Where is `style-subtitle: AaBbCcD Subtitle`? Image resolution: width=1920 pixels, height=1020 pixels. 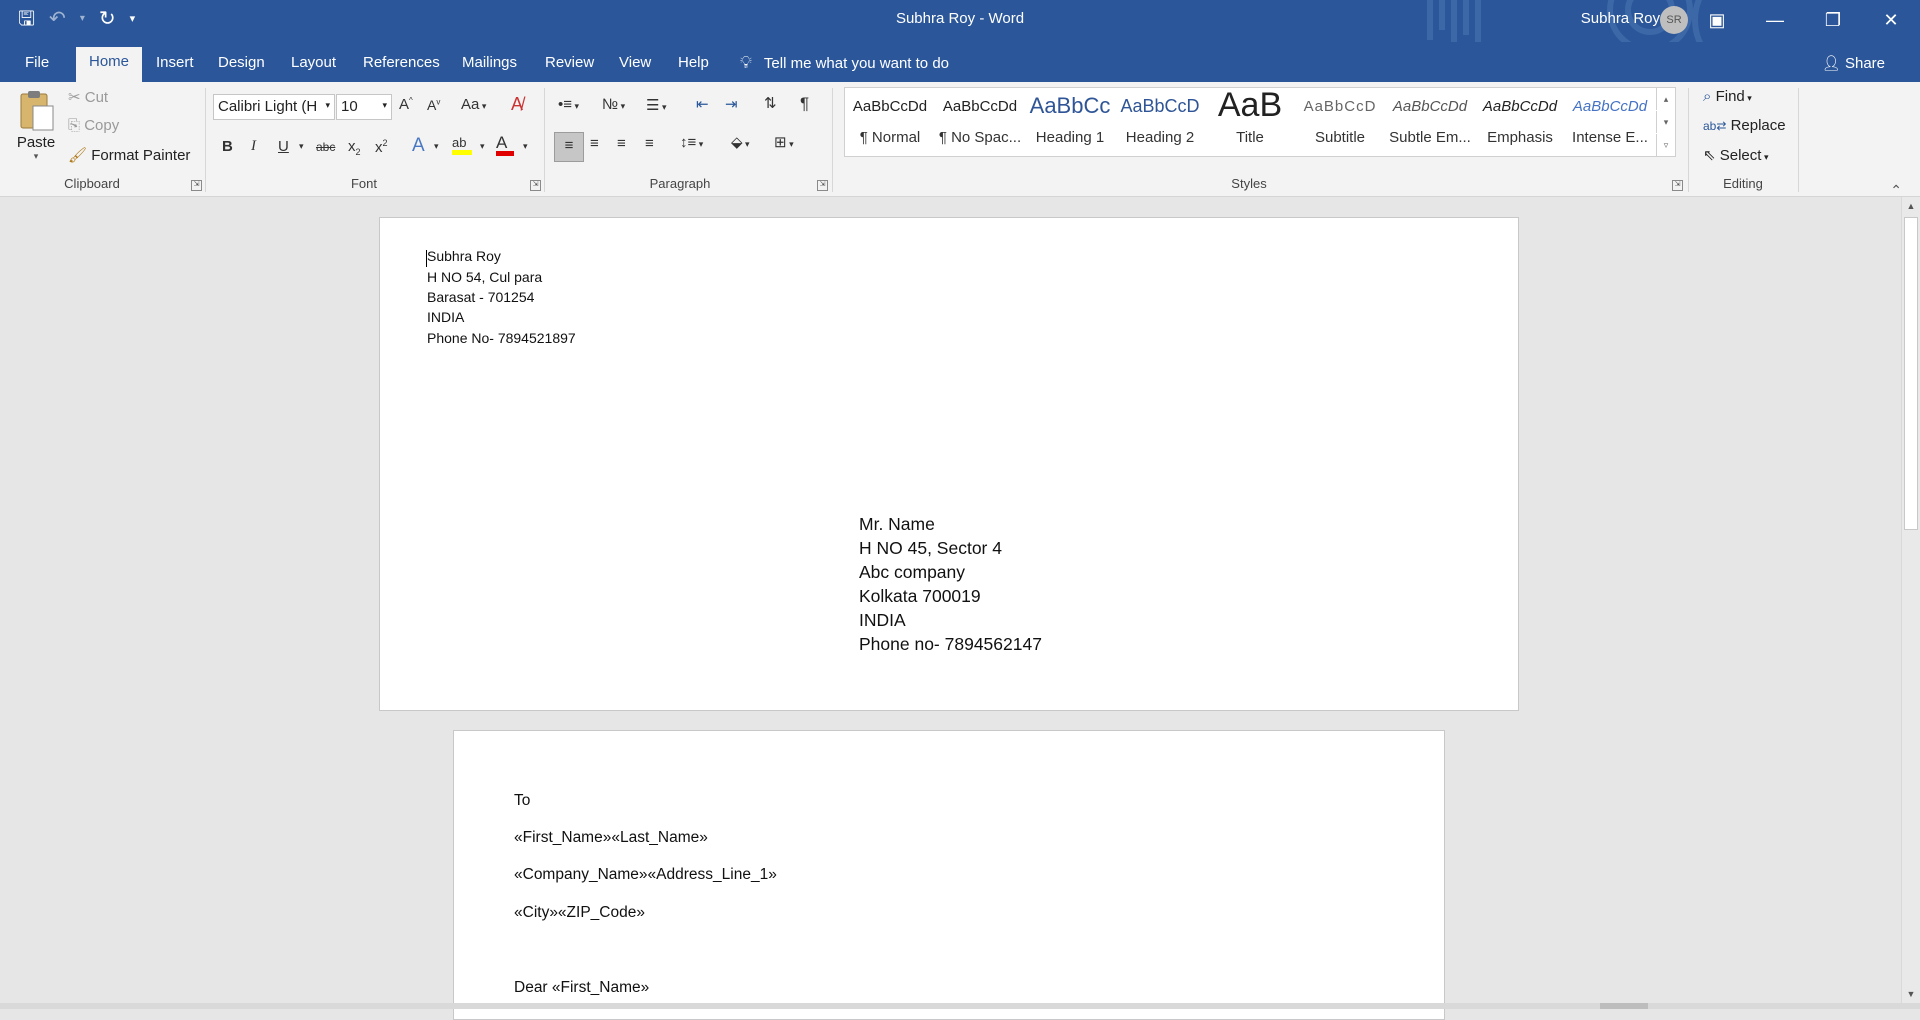 style-subtitle: AaBbCcD Subtitle is located at coordinates (1340, 122).